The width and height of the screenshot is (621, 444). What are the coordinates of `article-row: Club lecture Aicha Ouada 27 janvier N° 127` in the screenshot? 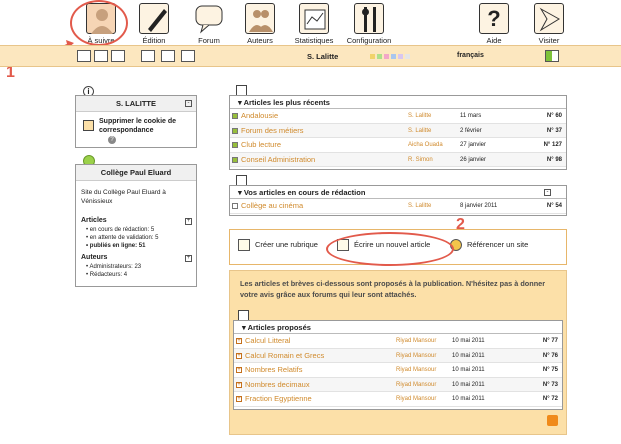 It's located at (398, 145).